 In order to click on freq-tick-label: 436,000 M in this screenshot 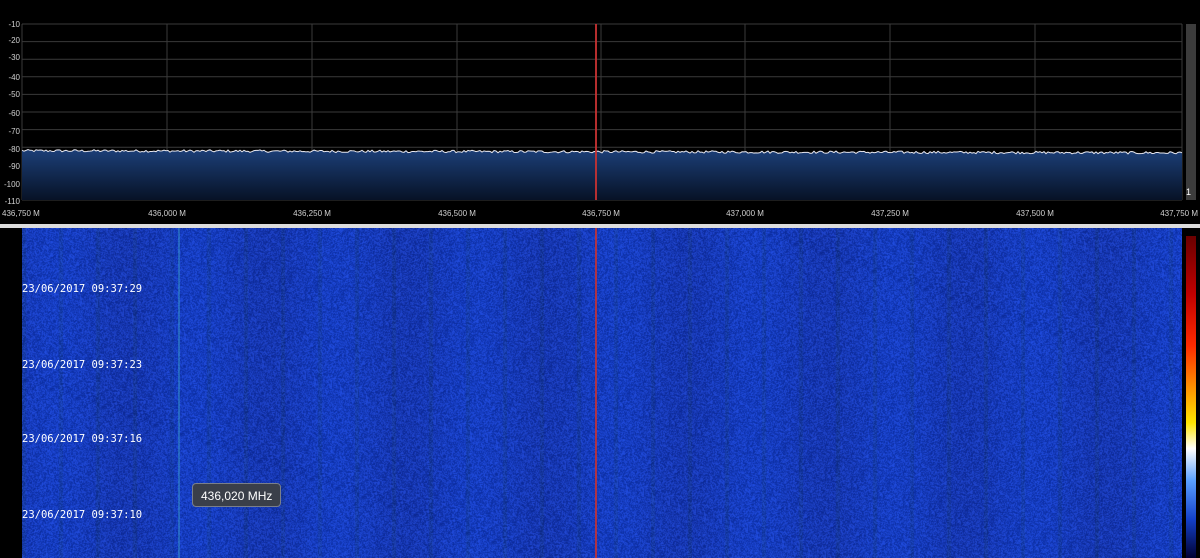, I will do `click(167, 213)`.